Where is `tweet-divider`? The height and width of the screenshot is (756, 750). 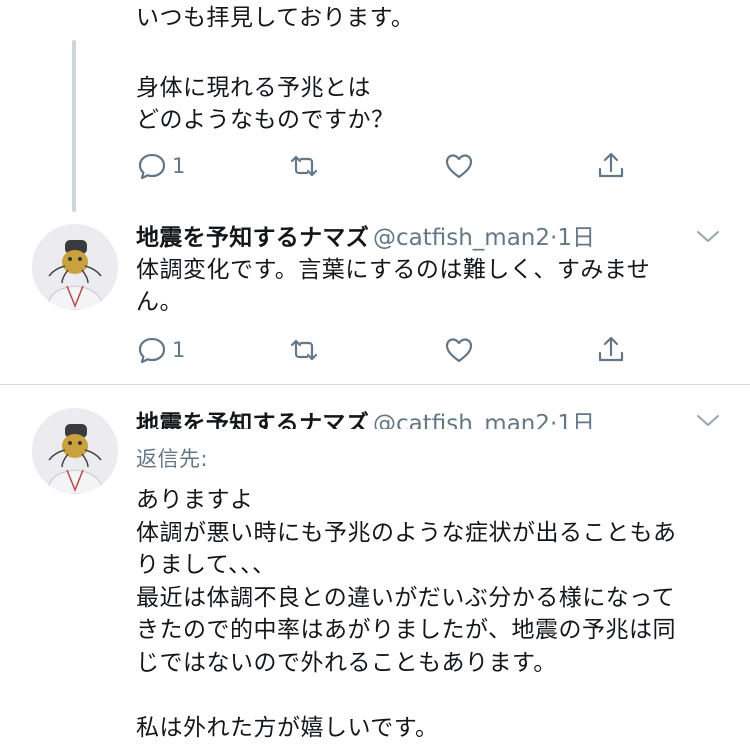 tweet-divider is located at coordinates (375, 384).